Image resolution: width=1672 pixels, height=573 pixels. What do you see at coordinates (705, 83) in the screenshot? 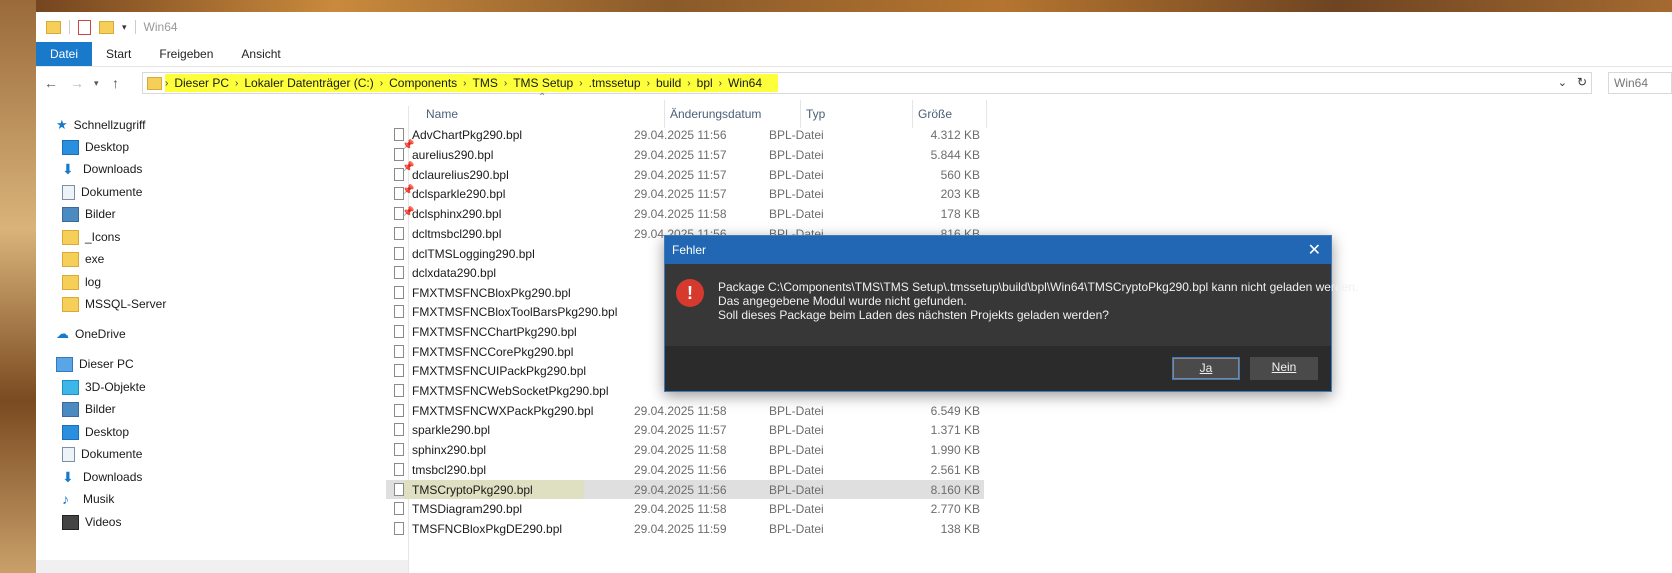
I see `breadcrumb-item: bpl` at bounding box center [705, 83].